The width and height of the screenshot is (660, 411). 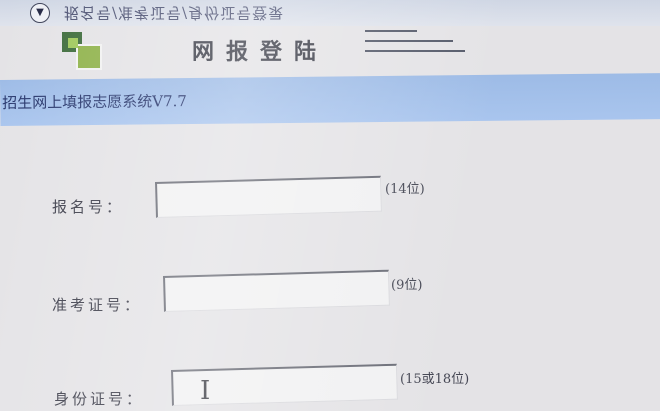 I want to click on registration-number-input, so click(x=268, y=196).